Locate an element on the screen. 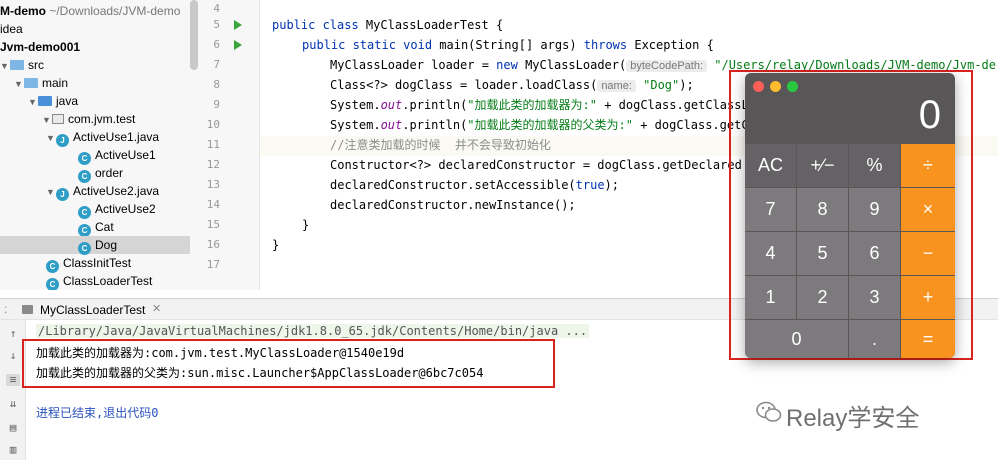 The width and height of the screenshot is (998, 460). tree-item-label: idea is located at coordinates (11, 29).